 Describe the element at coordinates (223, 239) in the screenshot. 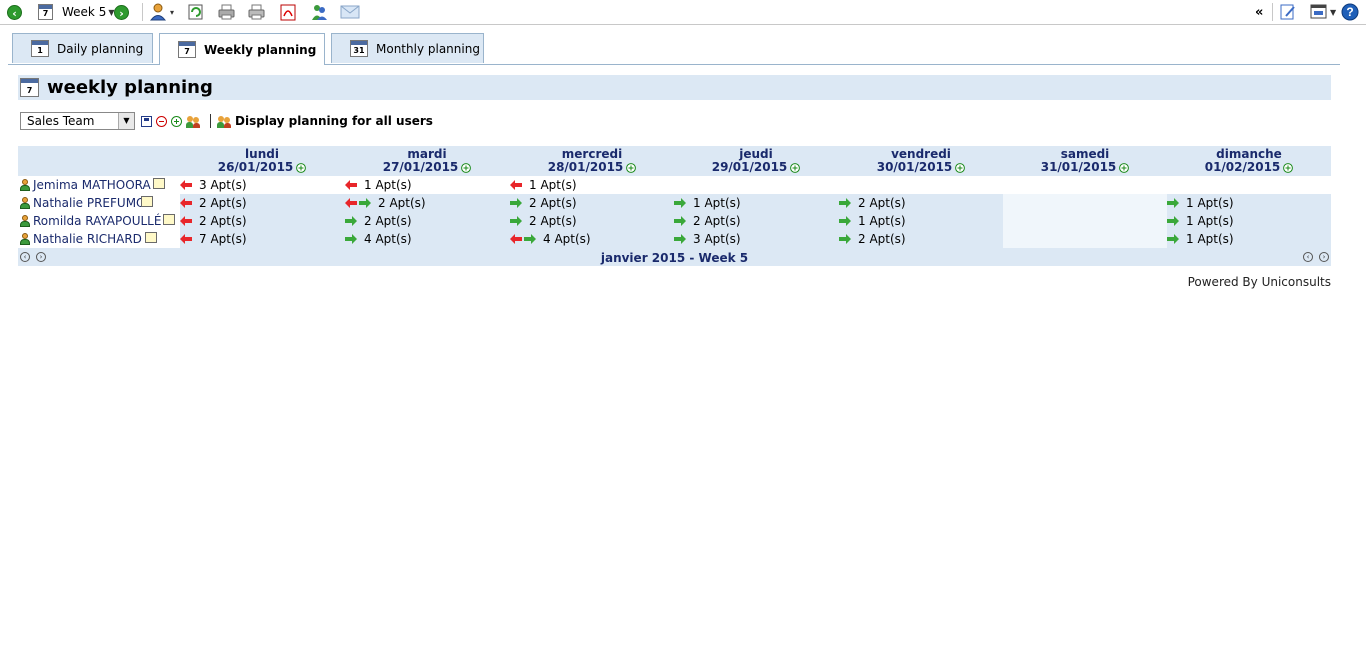

I see `appointment-count: 7 Apt(s)` at that location.